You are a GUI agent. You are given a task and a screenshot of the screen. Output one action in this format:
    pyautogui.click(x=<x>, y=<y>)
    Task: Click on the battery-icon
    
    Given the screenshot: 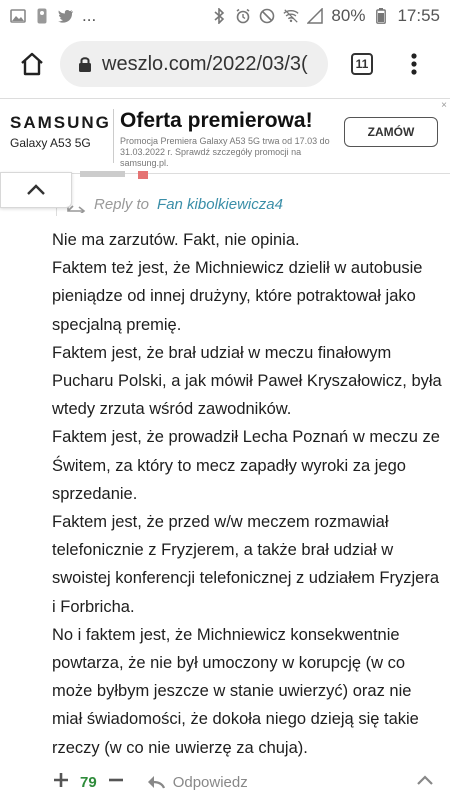 What is the action you would take?
    pyautogui.click(x=381, y=16)
    